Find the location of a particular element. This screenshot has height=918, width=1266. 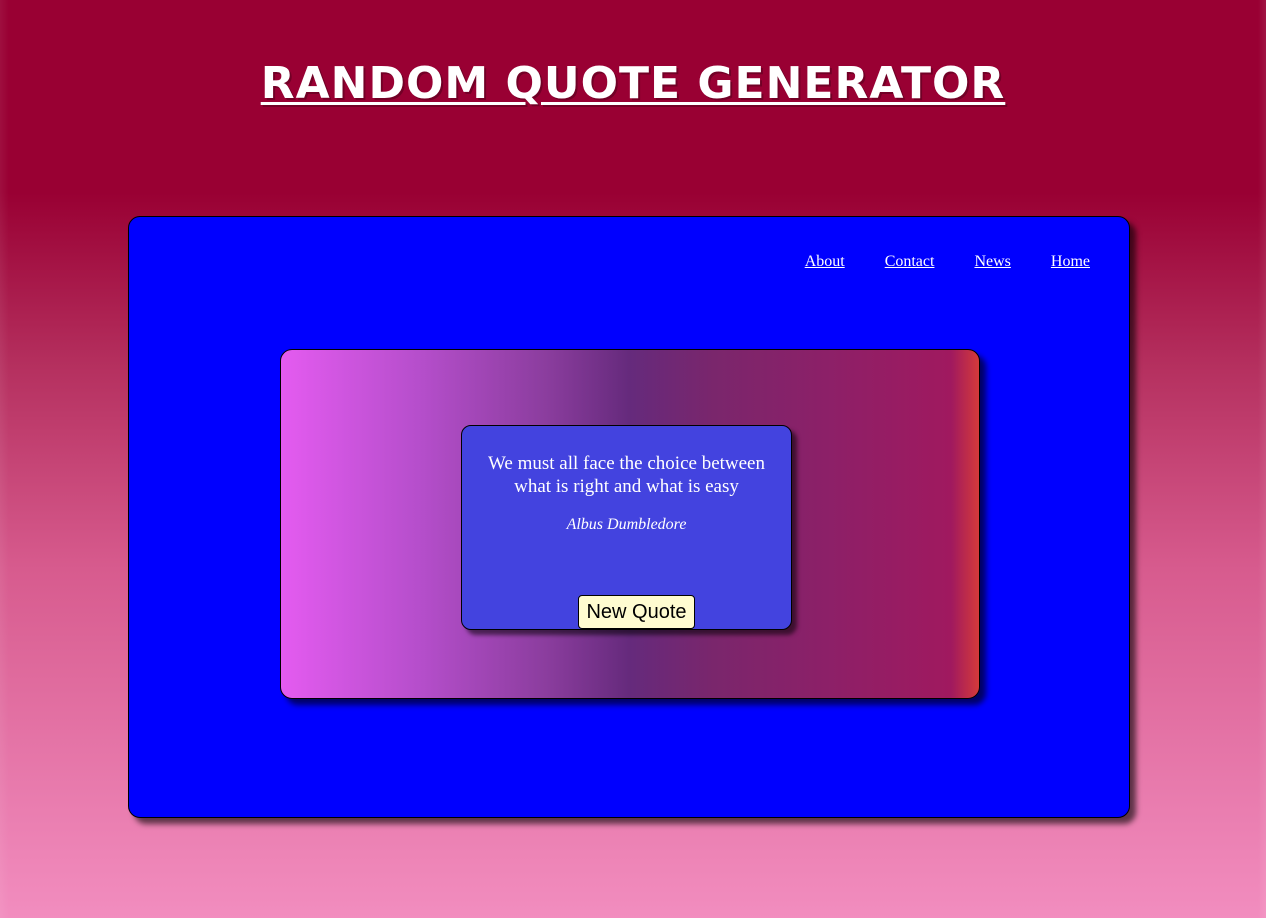

nav-link-news: News is located at coordinates (992, 262).